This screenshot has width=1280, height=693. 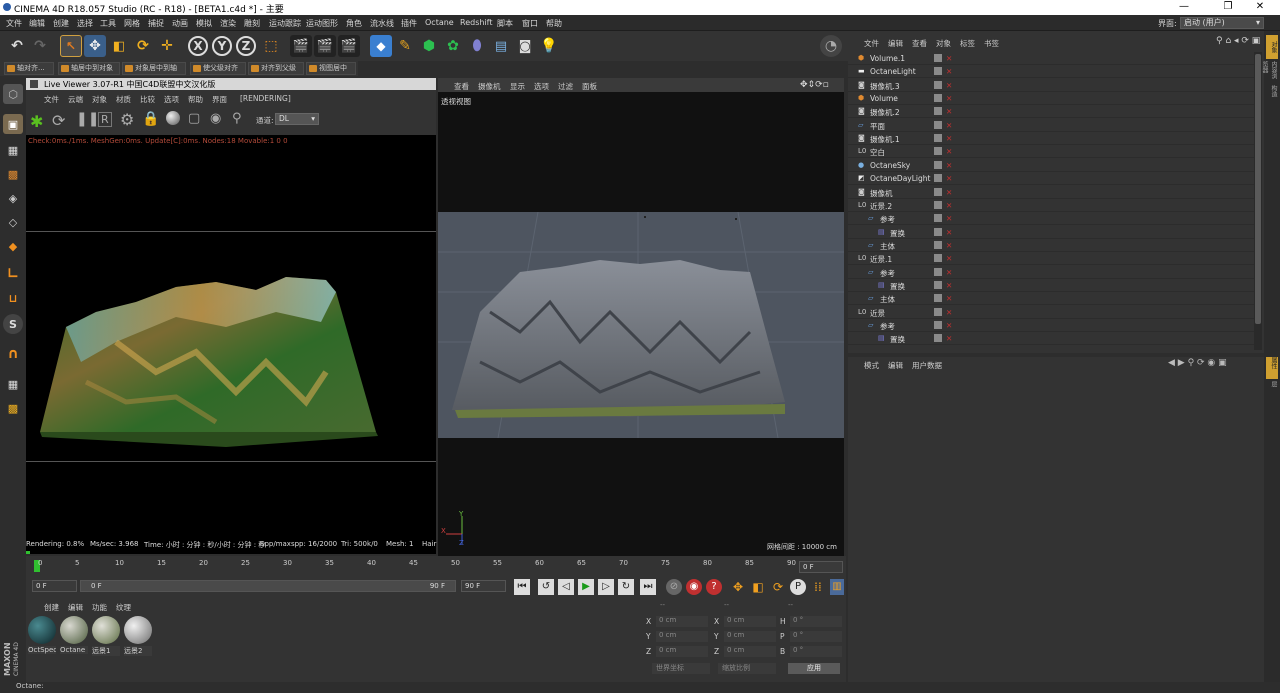 What do you see at coordinates (1272, 47) in the screenshot?
I see `tab-objects: 对象` at bounding box center [1272, 47].